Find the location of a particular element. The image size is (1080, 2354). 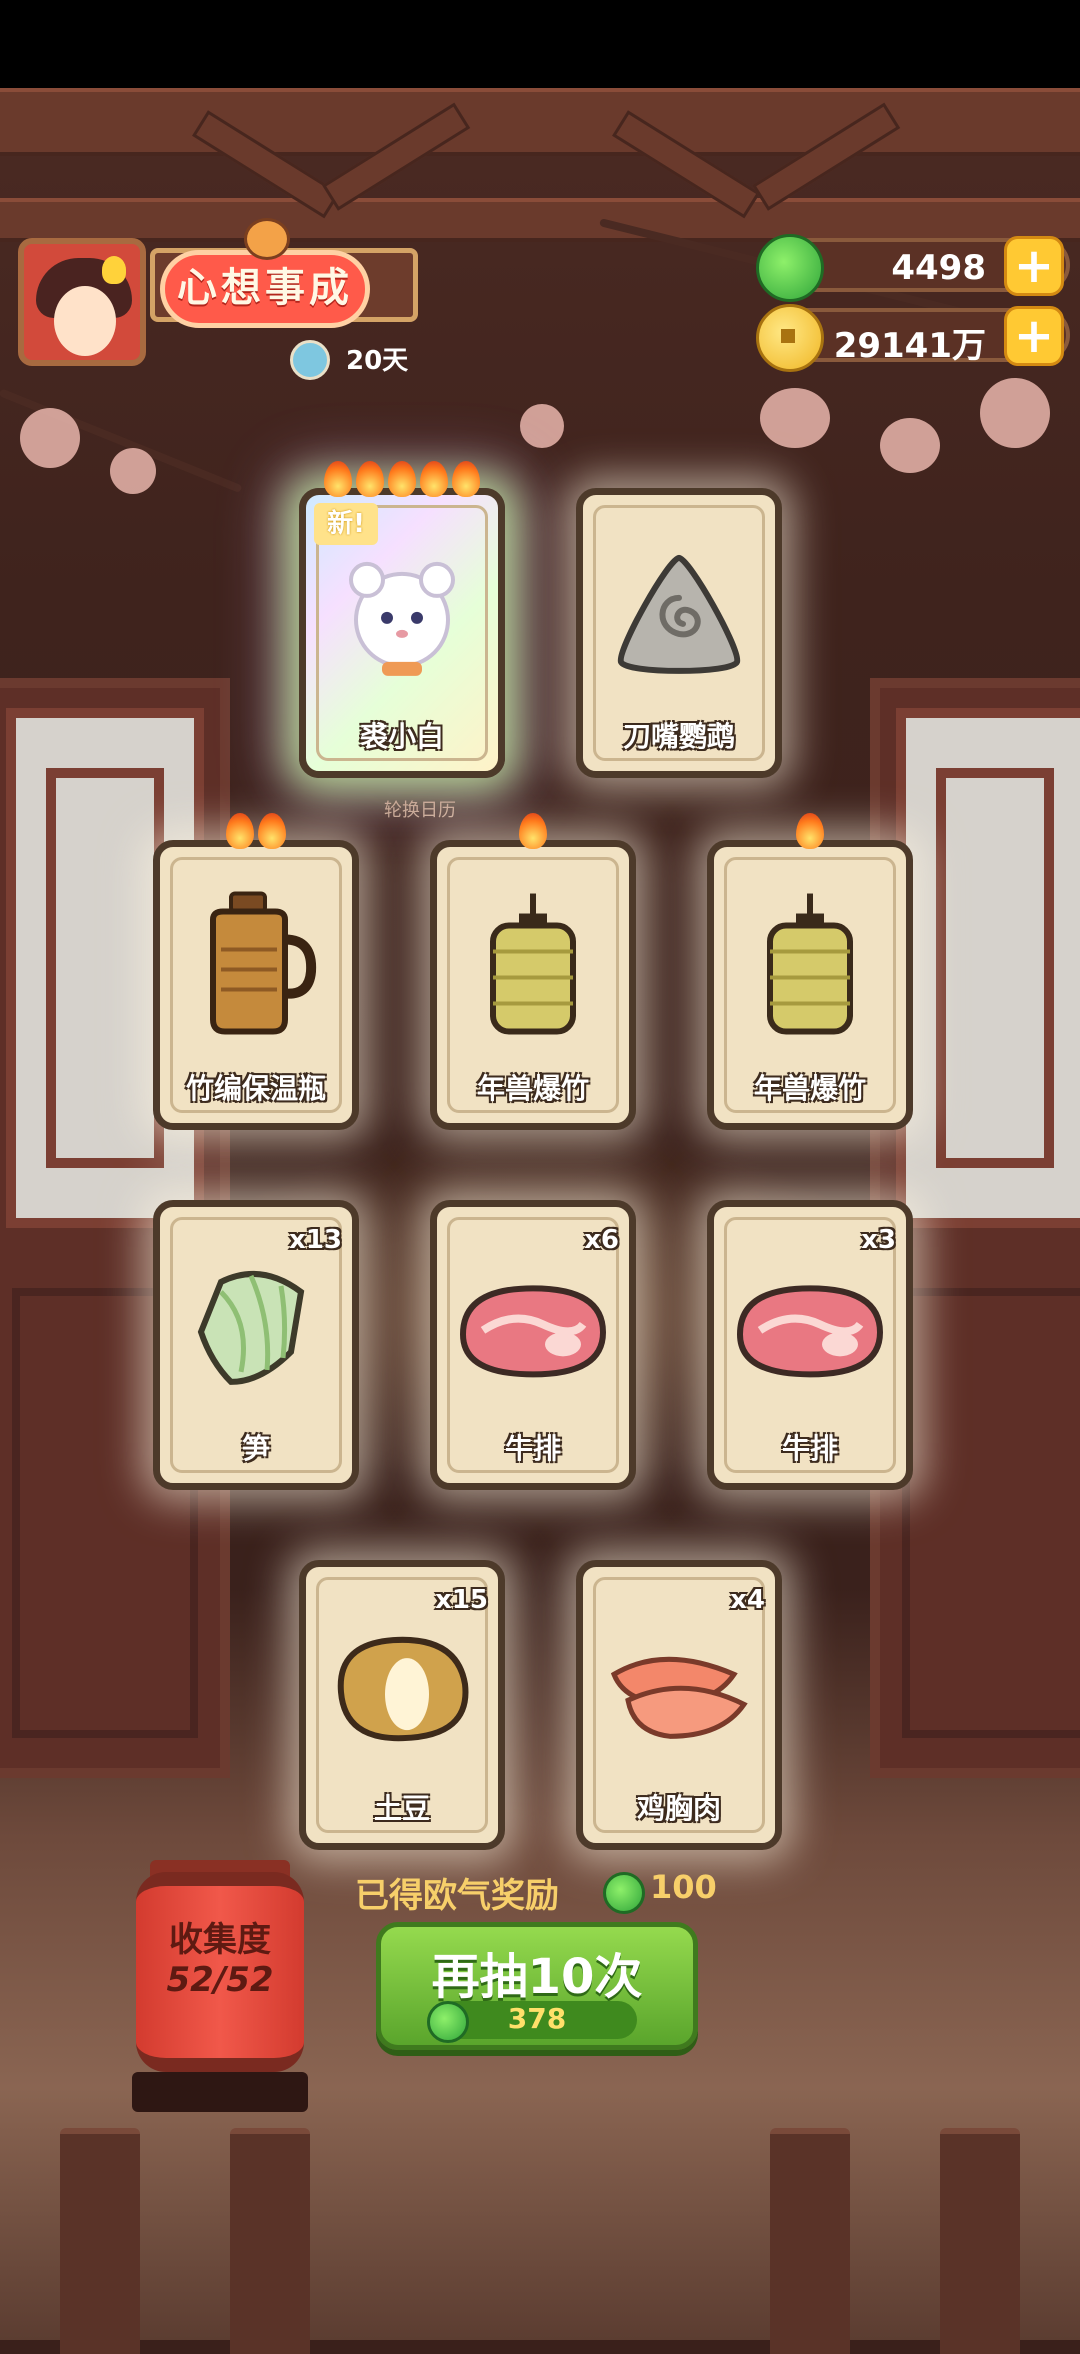

days-remaining: 20天 is located at coordinates (377, 361).